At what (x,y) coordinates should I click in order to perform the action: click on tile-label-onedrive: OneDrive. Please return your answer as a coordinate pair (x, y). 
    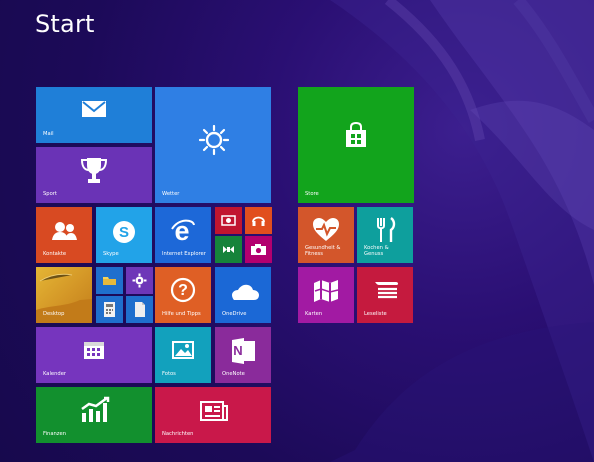
    Looking at the image, I should click on (234, 313).